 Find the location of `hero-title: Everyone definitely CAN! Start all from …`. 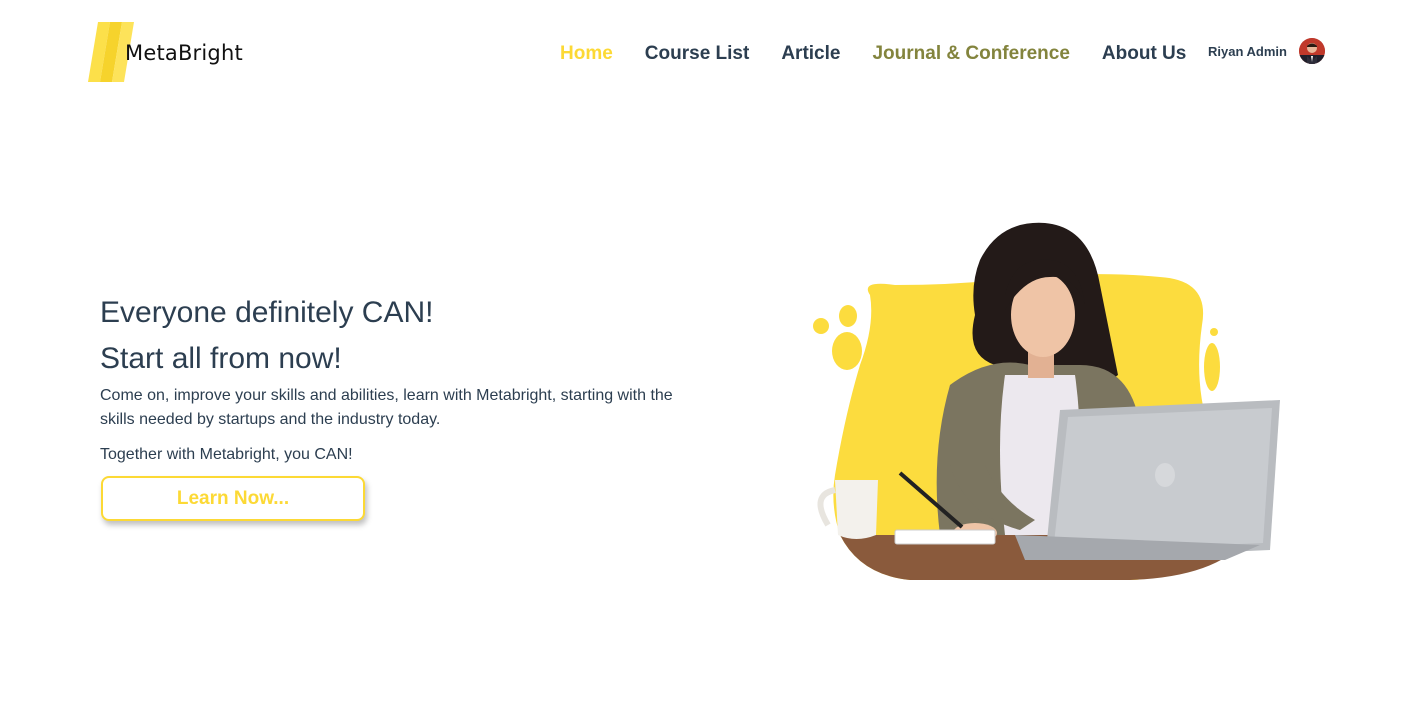

hero-title: Everyone definitely CAN! Start all from … is located at coordinates (267, 336).